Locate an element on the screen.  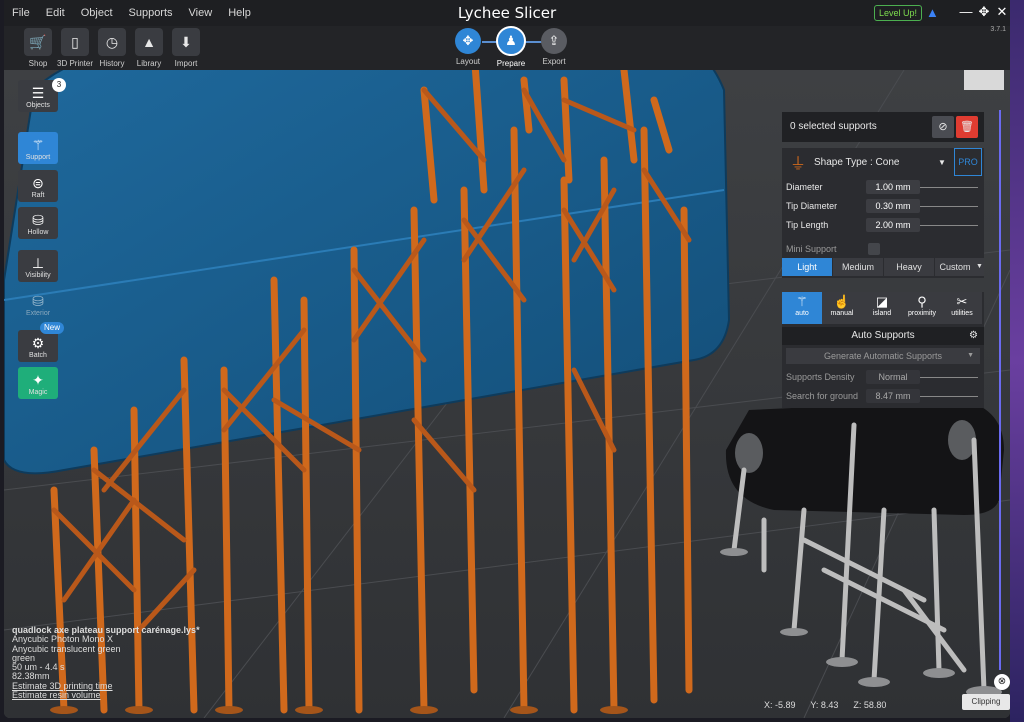
manual-support-icon: ☝ is located at coordinates (842, 301).